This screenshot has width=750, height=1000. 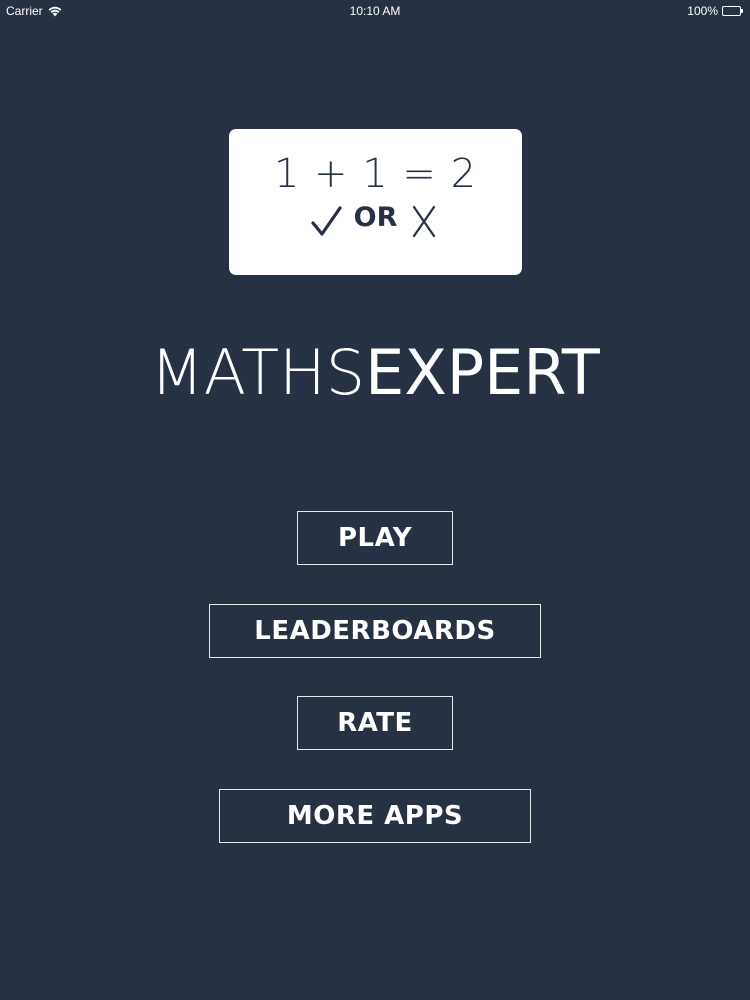 I want to click on logo-choice-row: OR, so click(x=375, y=221).